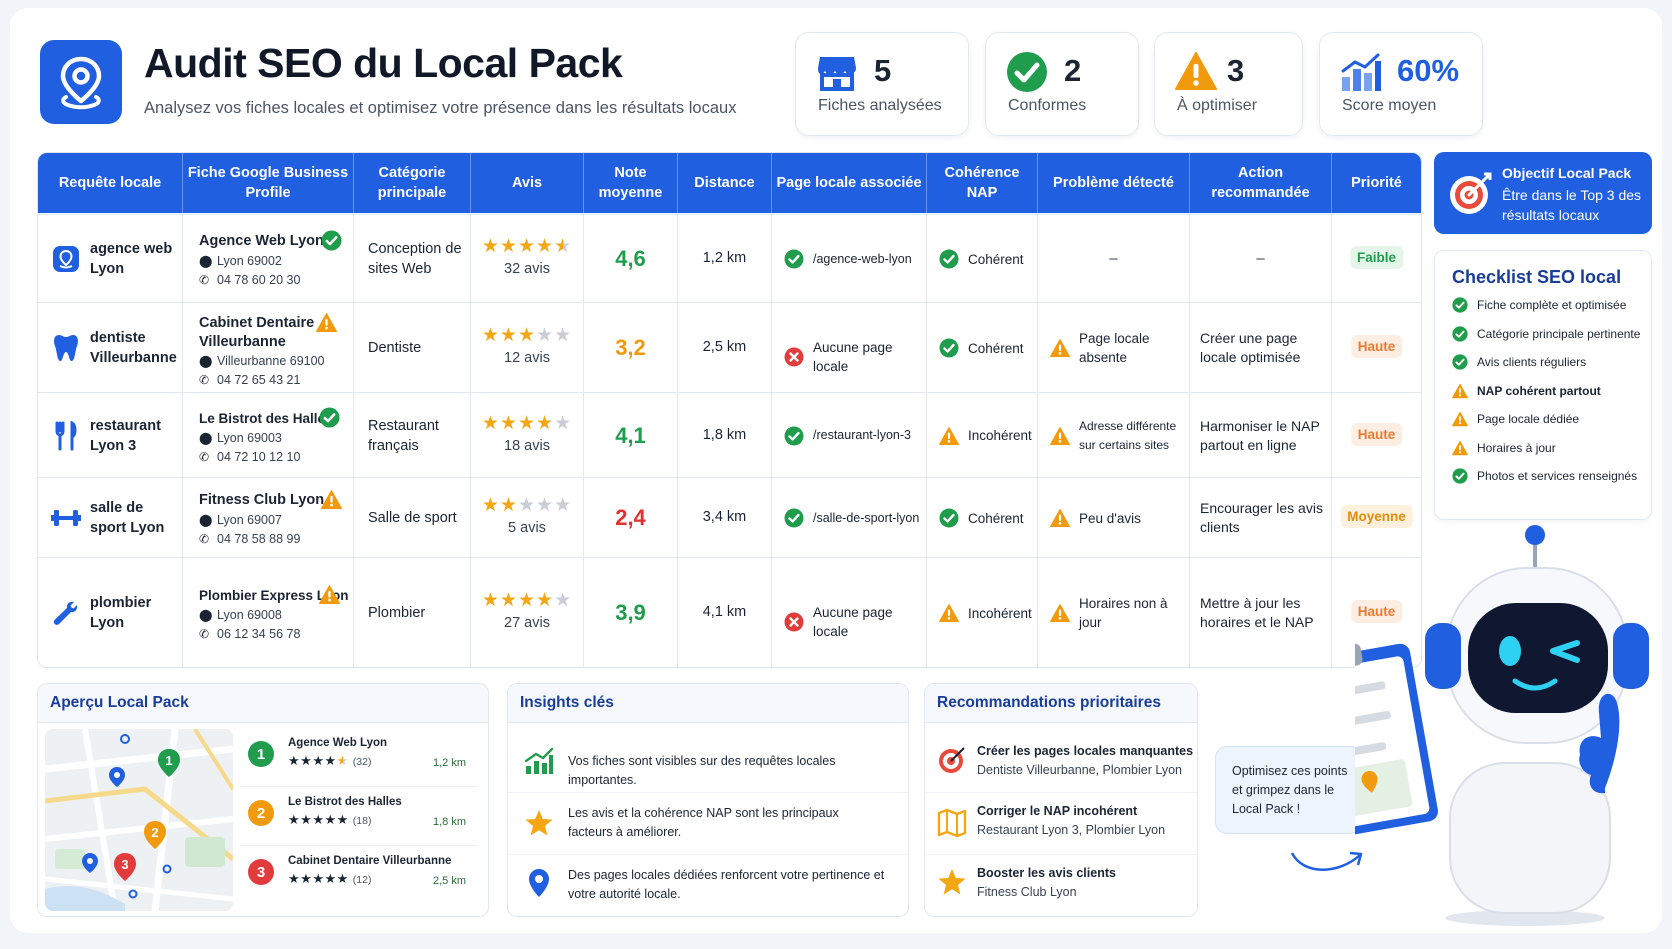 The image size is (1672, 949). What do you see at coordinates (725, 183) in the screenshot?
I see `column-header: Distance` at bounding box center [725, 183].